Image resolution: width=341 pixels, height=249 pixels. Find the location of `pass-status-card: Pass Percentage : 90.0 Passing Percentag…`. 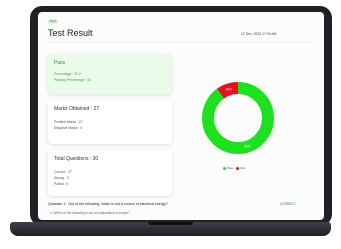

pass-status-card: Pass Percentage : 90.0 Passing Percentag… is located at coordinates (110, 74).